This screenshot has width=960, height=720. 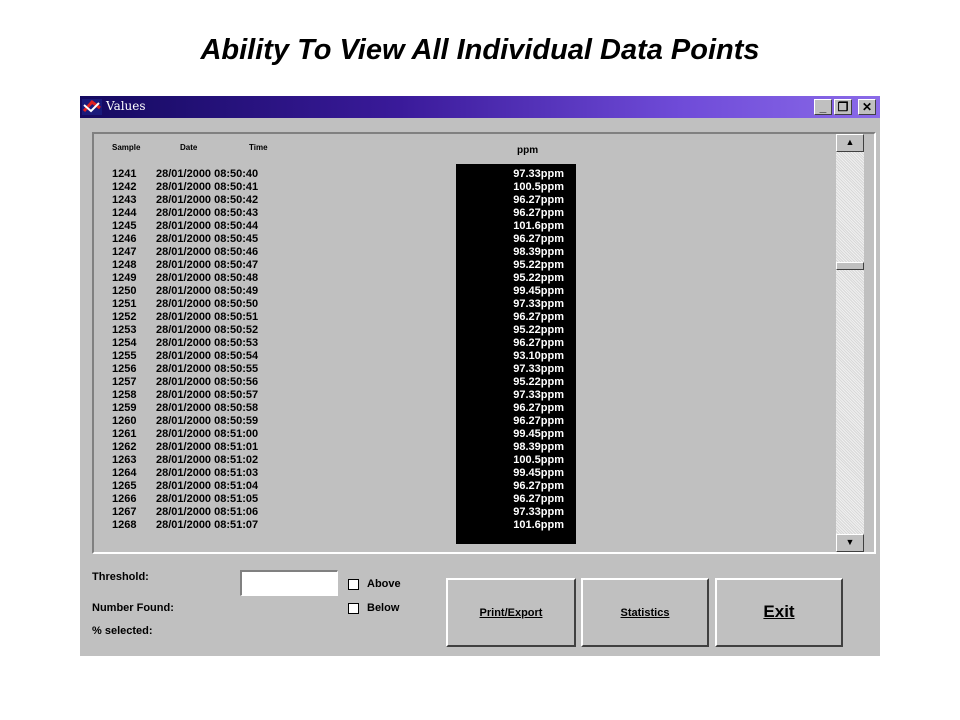 What do you see at coordinates (528, 150) in the screenshot?
I see `header-ppm: ppm` at bounding box center [528, 150].